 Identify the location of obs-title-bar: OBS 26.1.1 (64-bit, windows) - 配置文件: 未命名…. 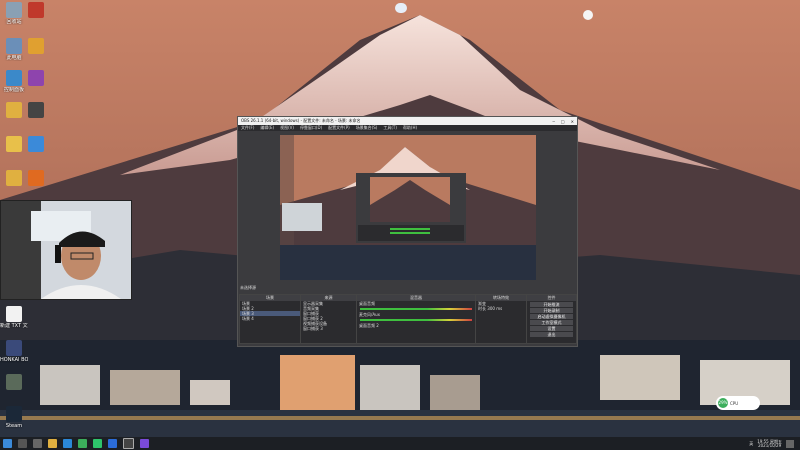
(407, 121).